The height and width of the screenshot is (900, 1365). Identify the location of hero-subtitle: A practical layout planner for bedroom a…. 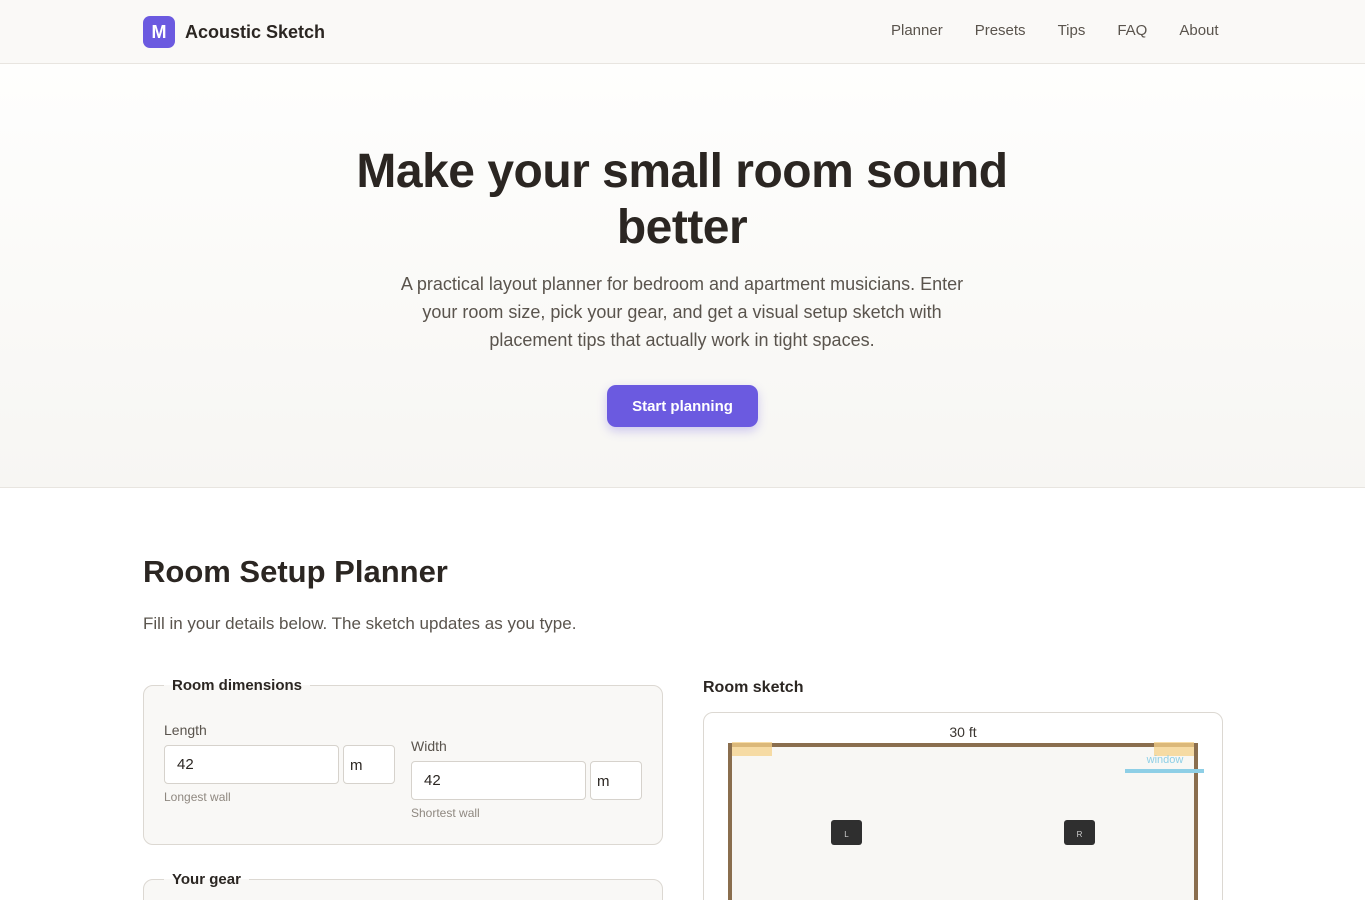
(682, 312).